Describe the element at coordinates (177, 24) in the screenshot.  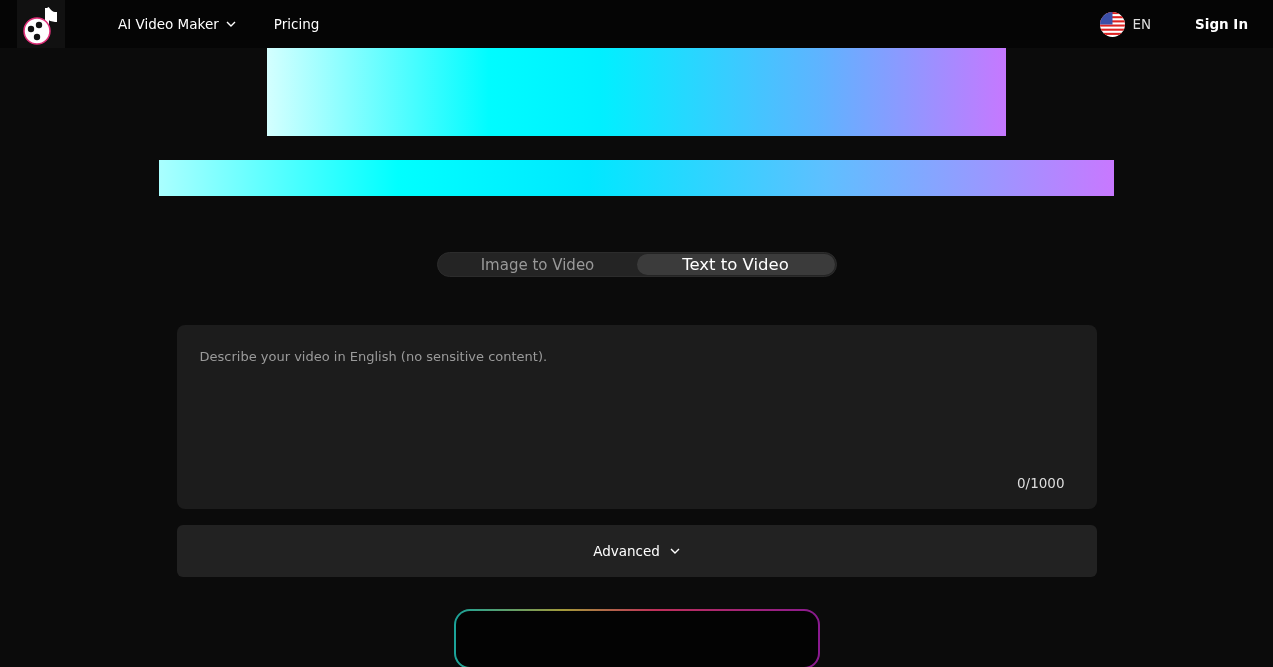
I see `nav-menu: AI Video Maker` at that location.